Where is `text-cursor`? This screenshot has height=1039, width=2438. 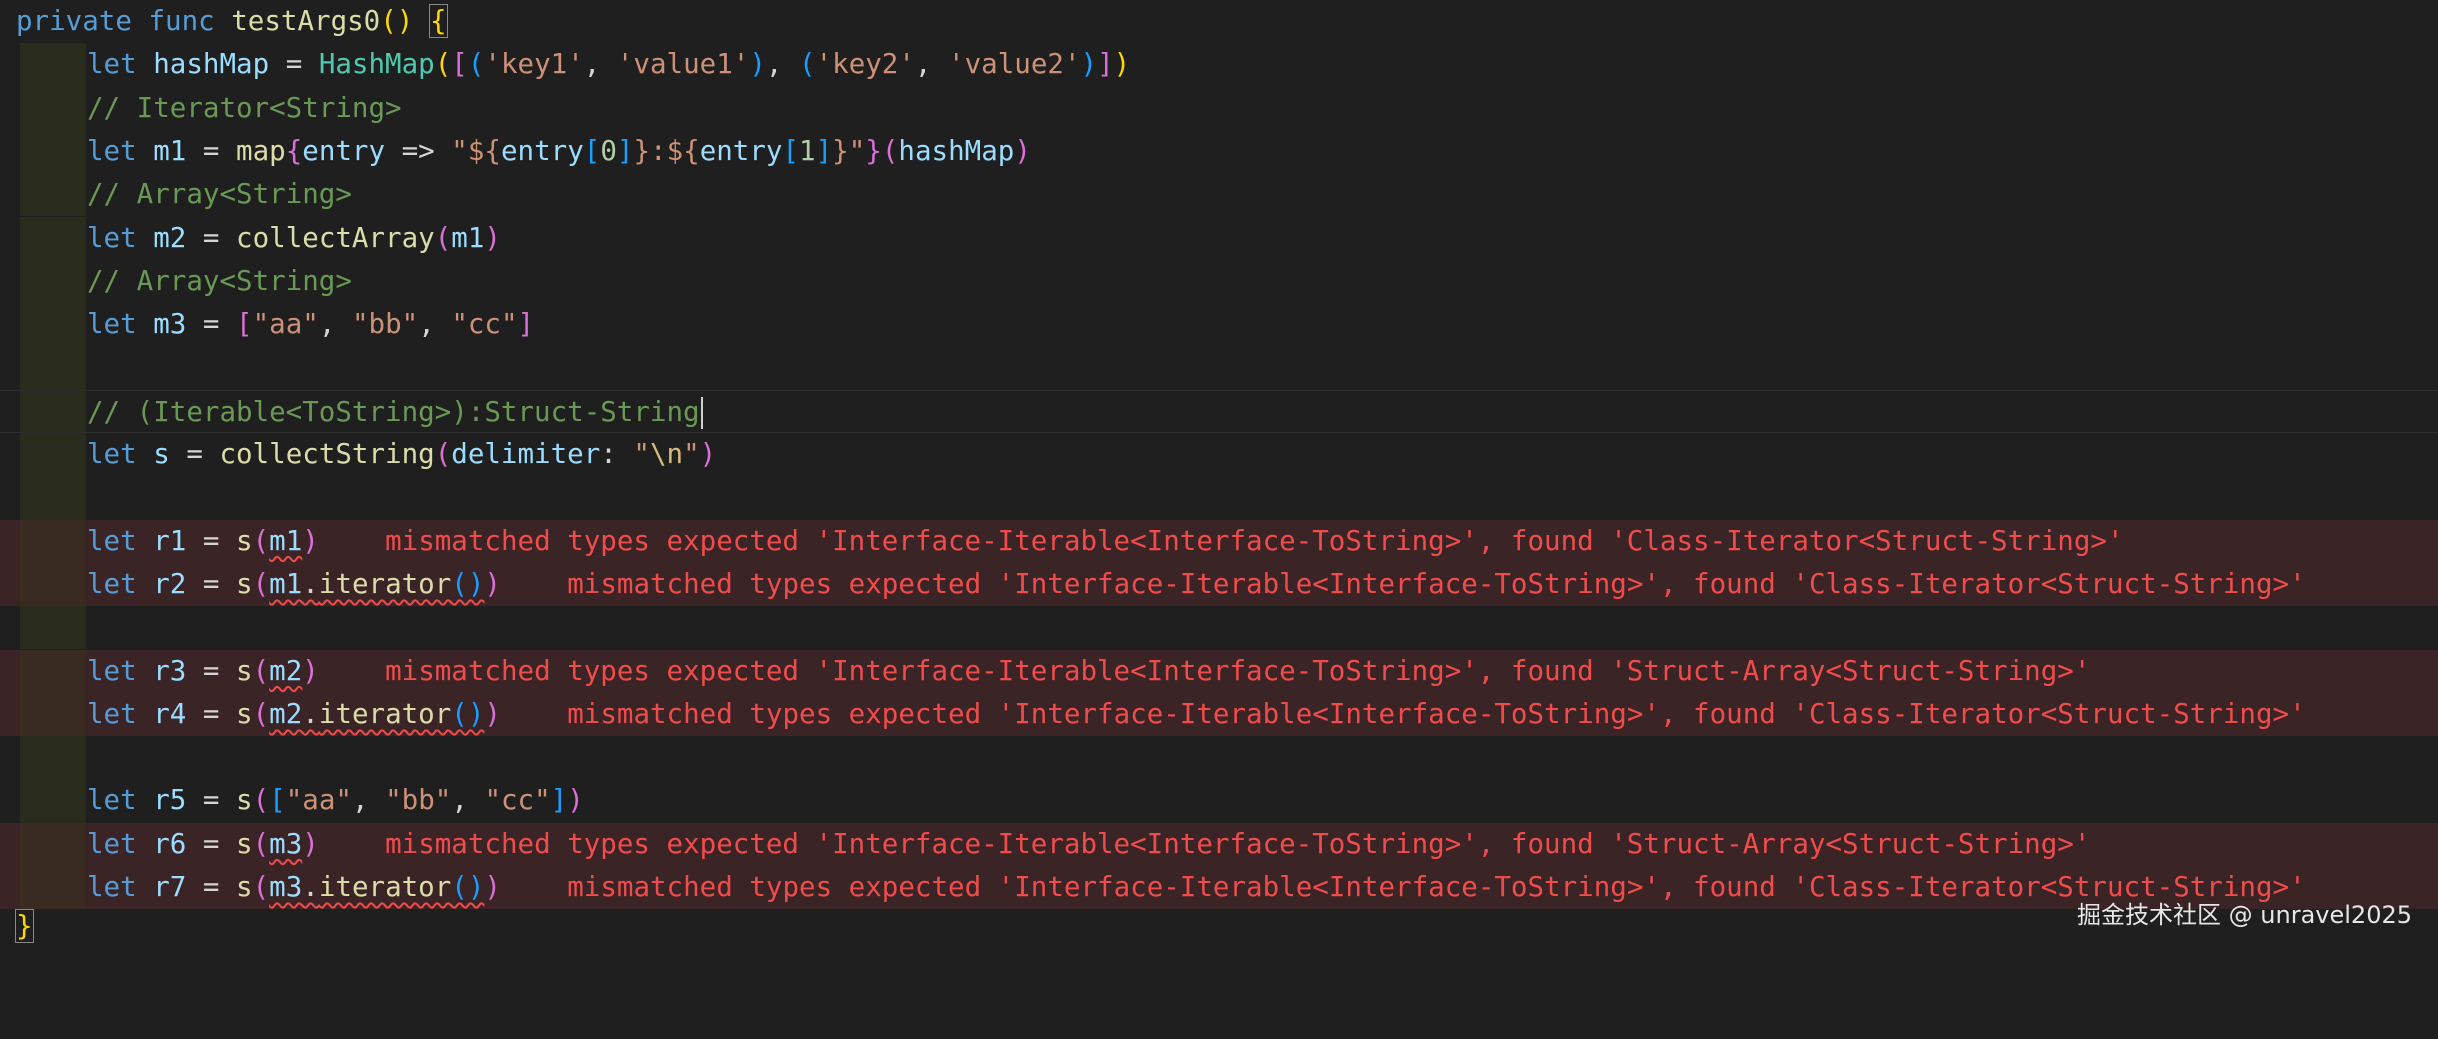 text-cursor is located at coordinates (701, 412).